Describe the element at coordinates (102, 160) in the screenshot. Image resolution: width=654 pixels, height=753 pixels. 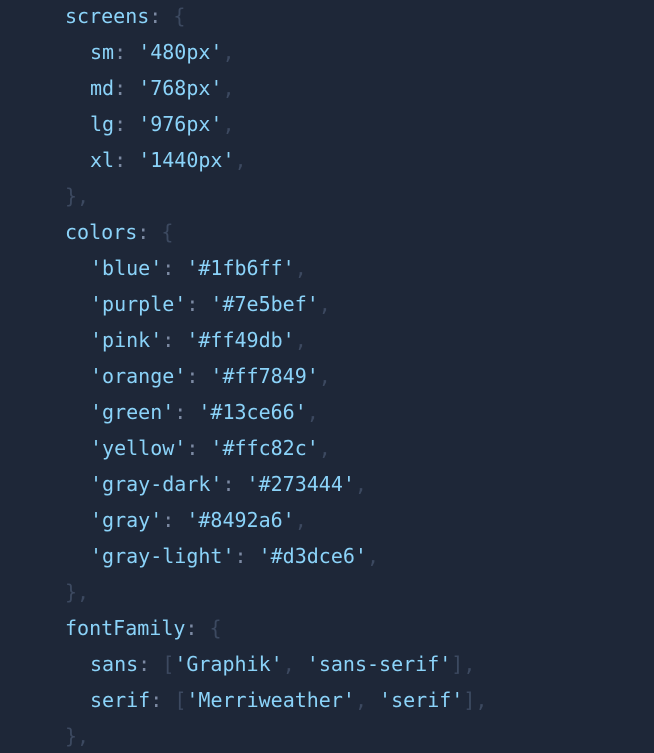
I see `code-key: xl` at that location.